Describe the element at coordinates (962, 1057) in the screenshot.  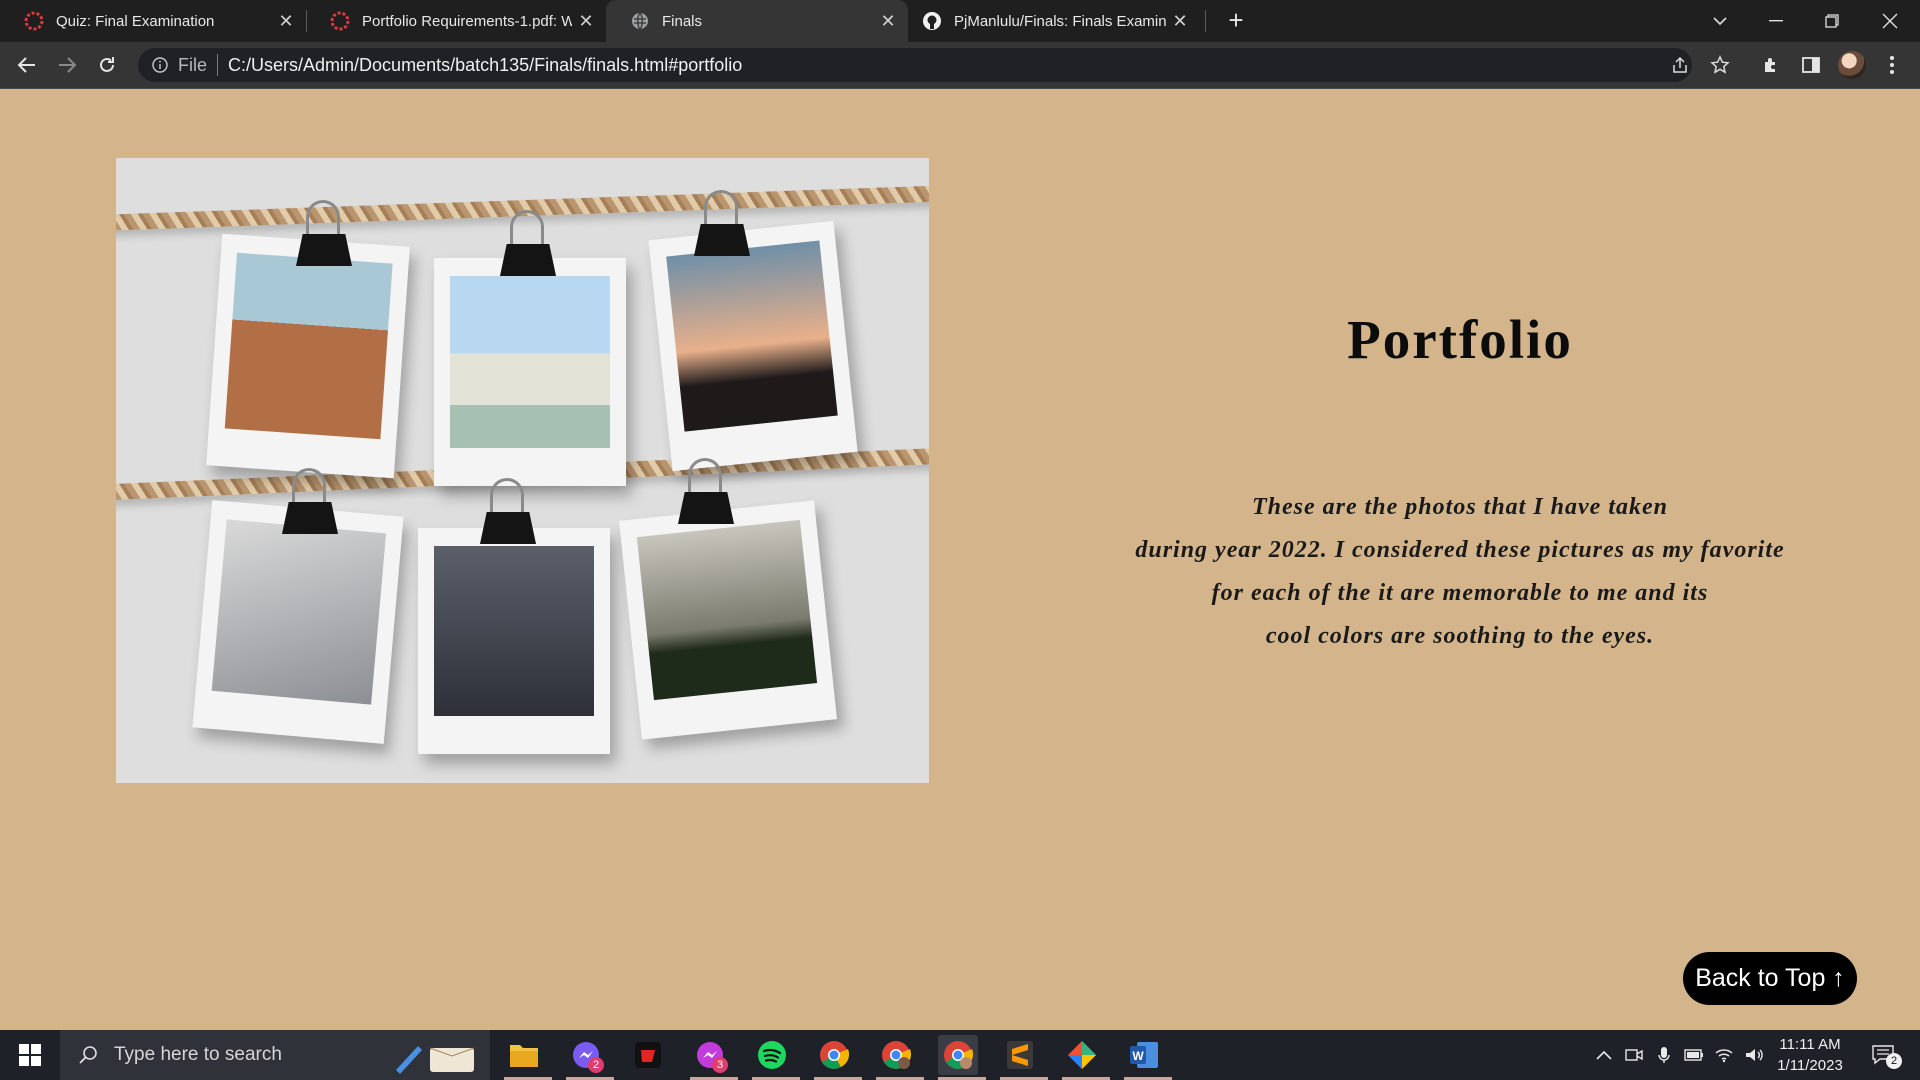
I see `chrome-active-icon` at that location.